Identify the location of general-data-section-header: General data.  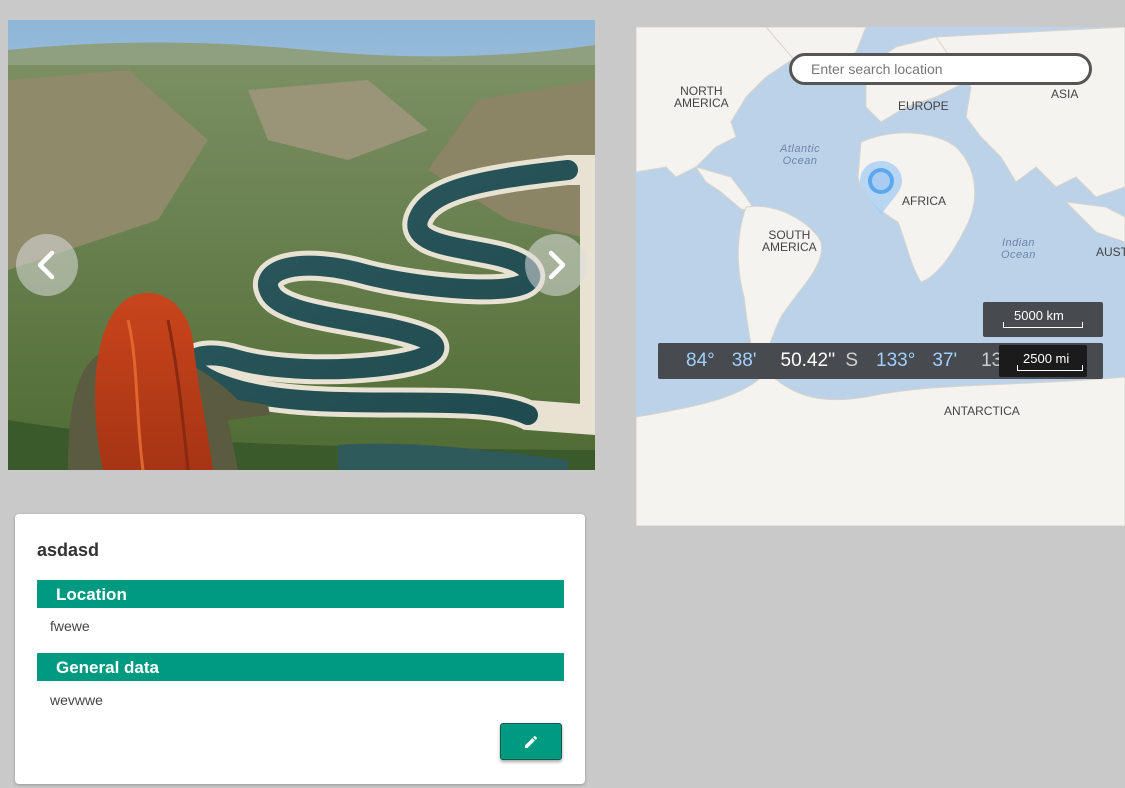
(300, 667).